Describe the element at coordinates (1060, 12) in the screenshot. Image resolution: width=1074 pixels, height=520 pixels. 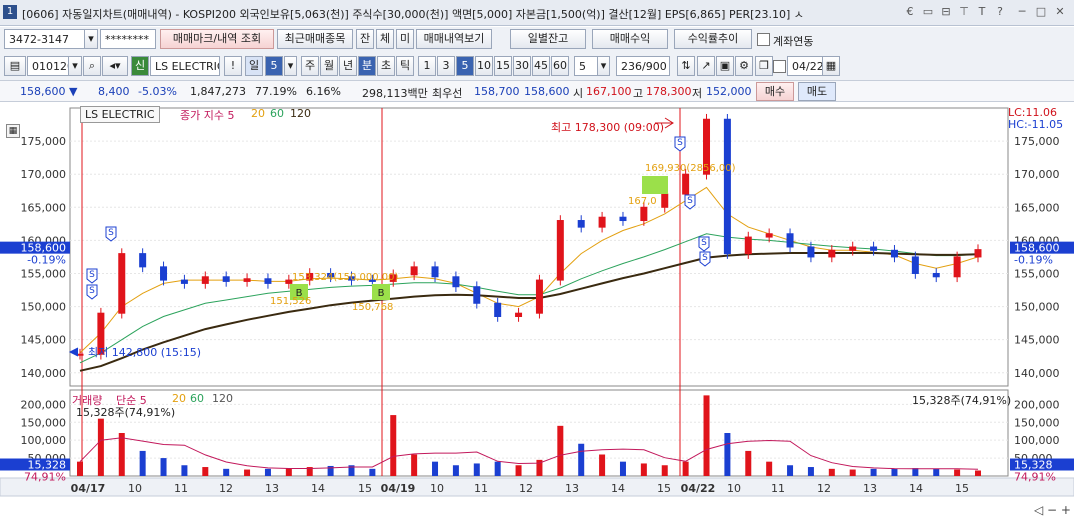
I see `close-icon: ✕` at that location.